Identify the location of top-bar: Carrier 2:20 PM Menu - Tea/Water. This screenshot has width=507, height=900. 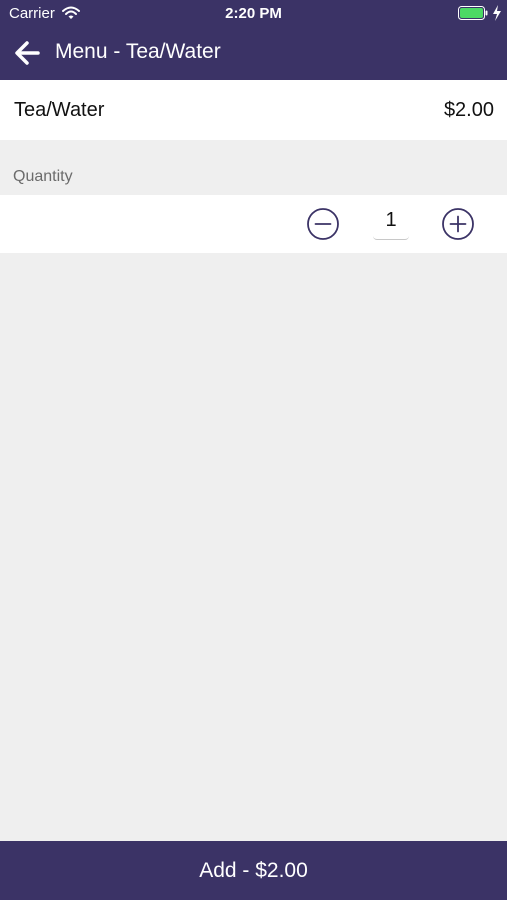
(253, 40).